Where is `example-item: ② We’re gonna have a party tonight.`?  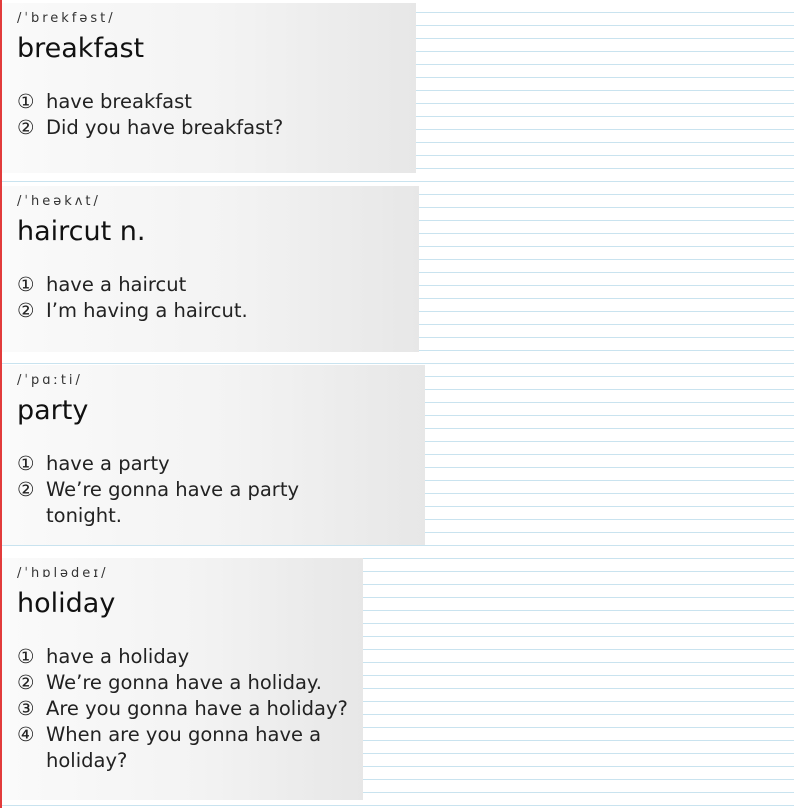
example-item: ② We’re gonna have a party tonight. is located at coordinates (167, 503).